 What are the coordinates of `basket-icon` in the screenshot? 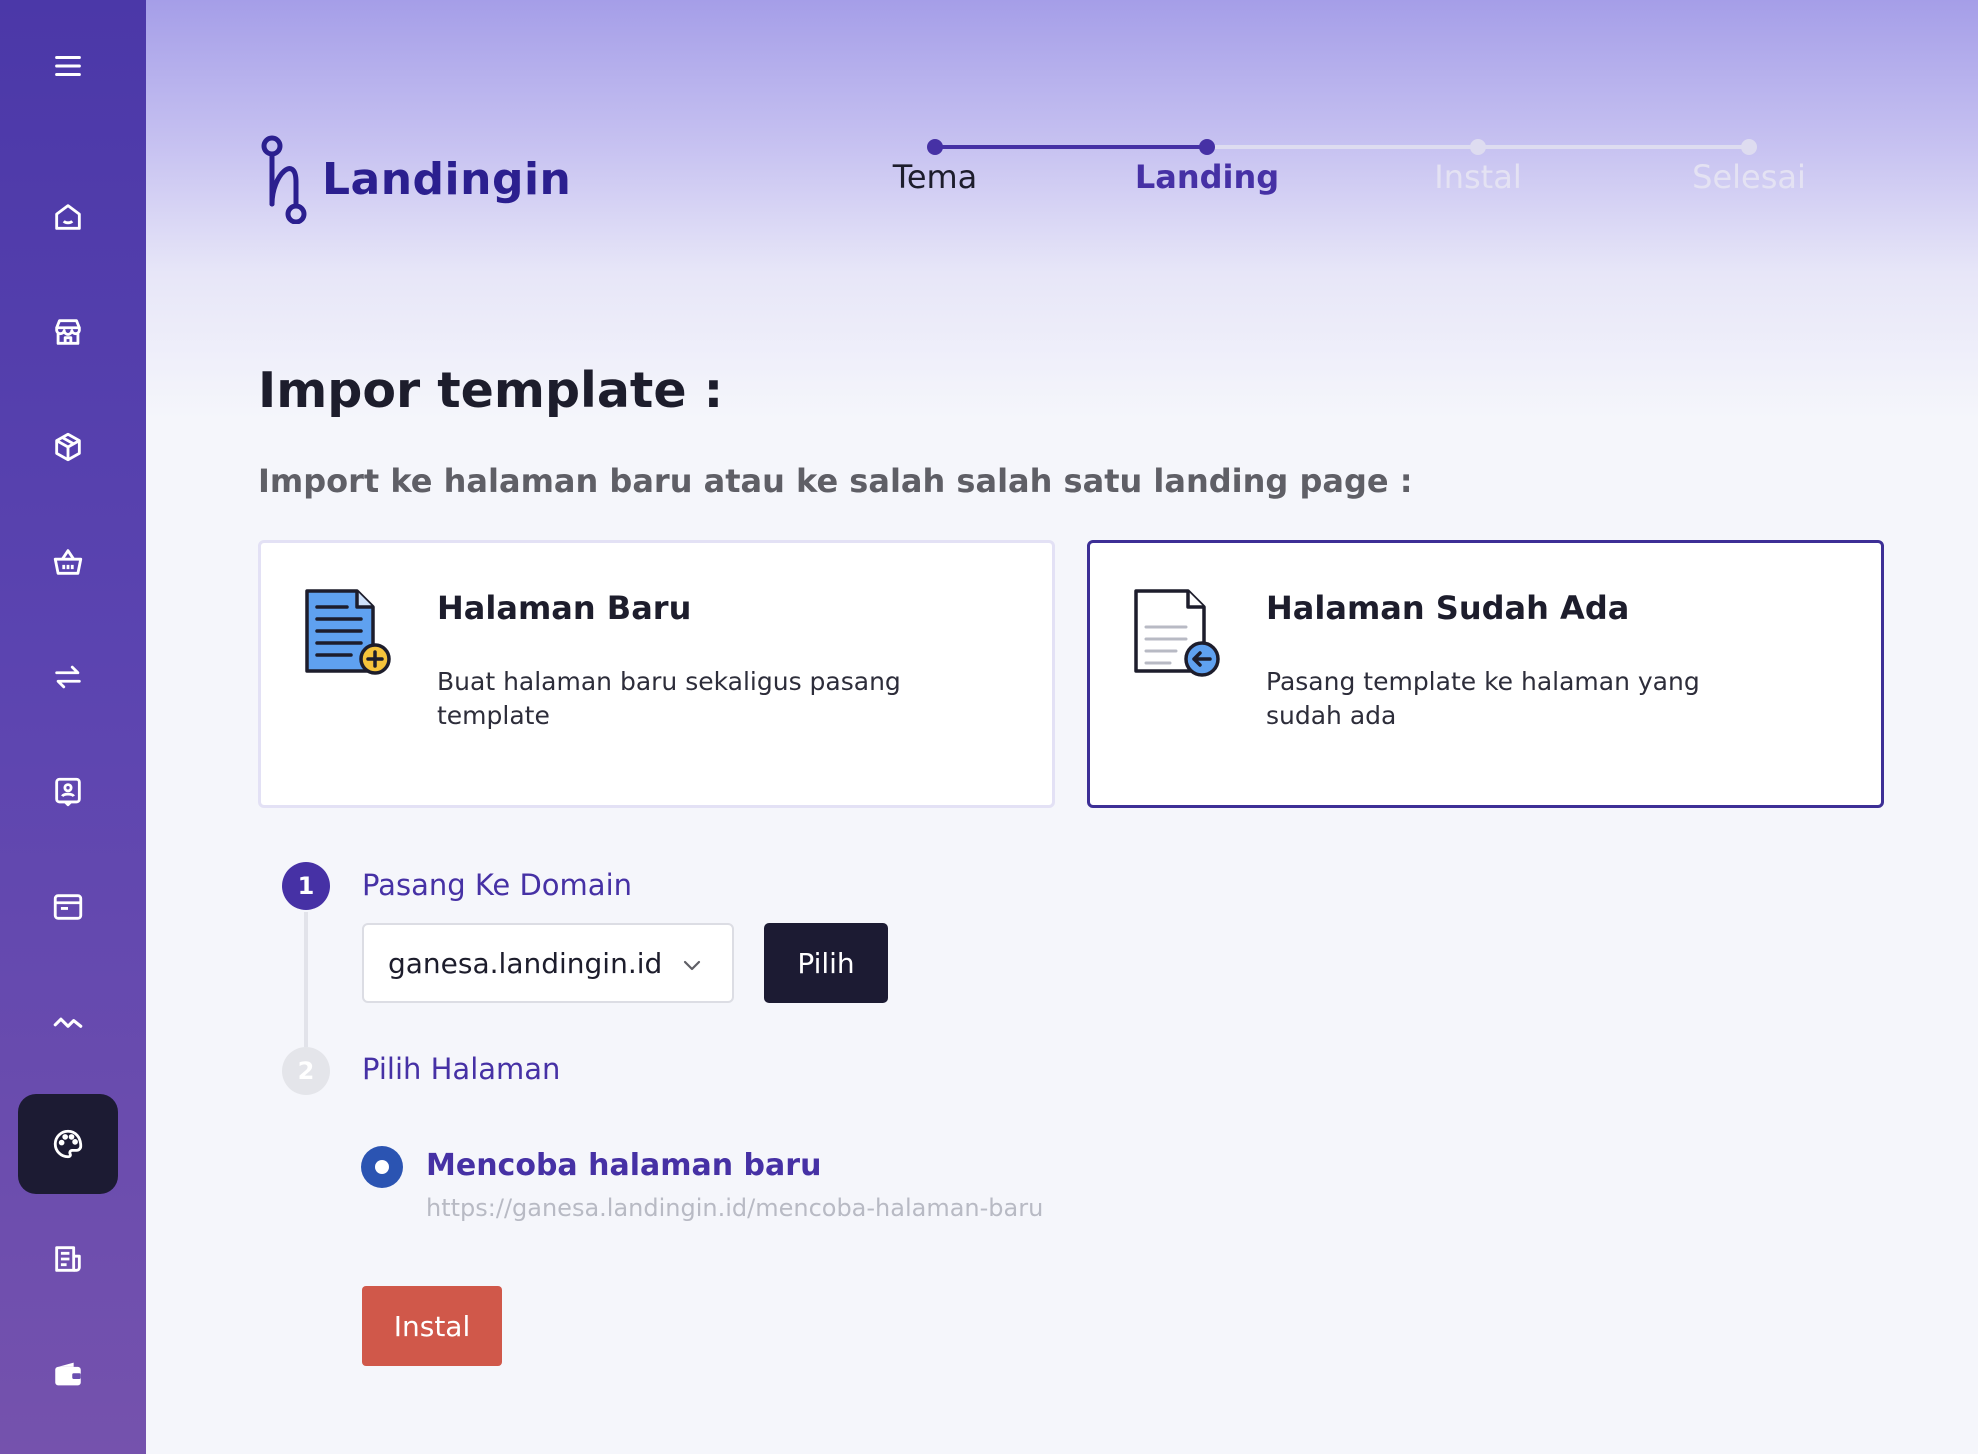 It's located at (68, 562).